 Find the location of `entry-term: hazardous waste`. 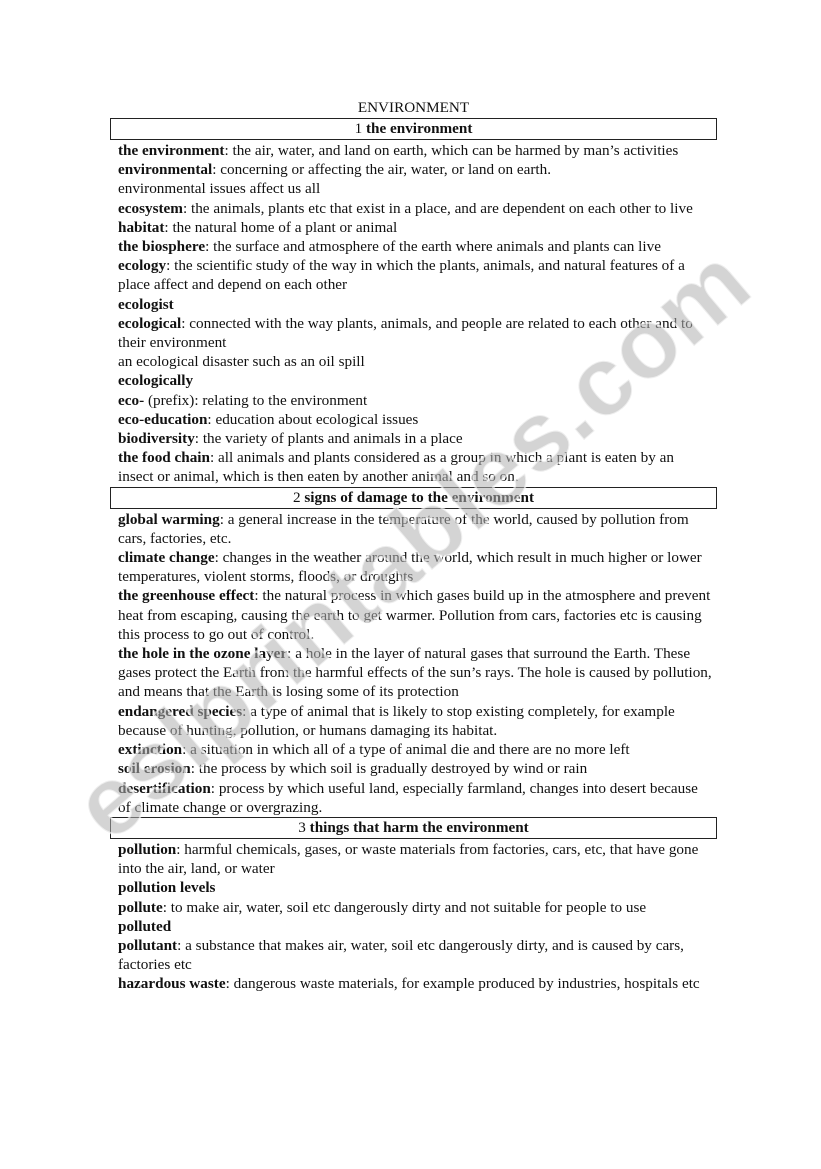

entry-term: hazardous waste is located at coordinates (172, 984).